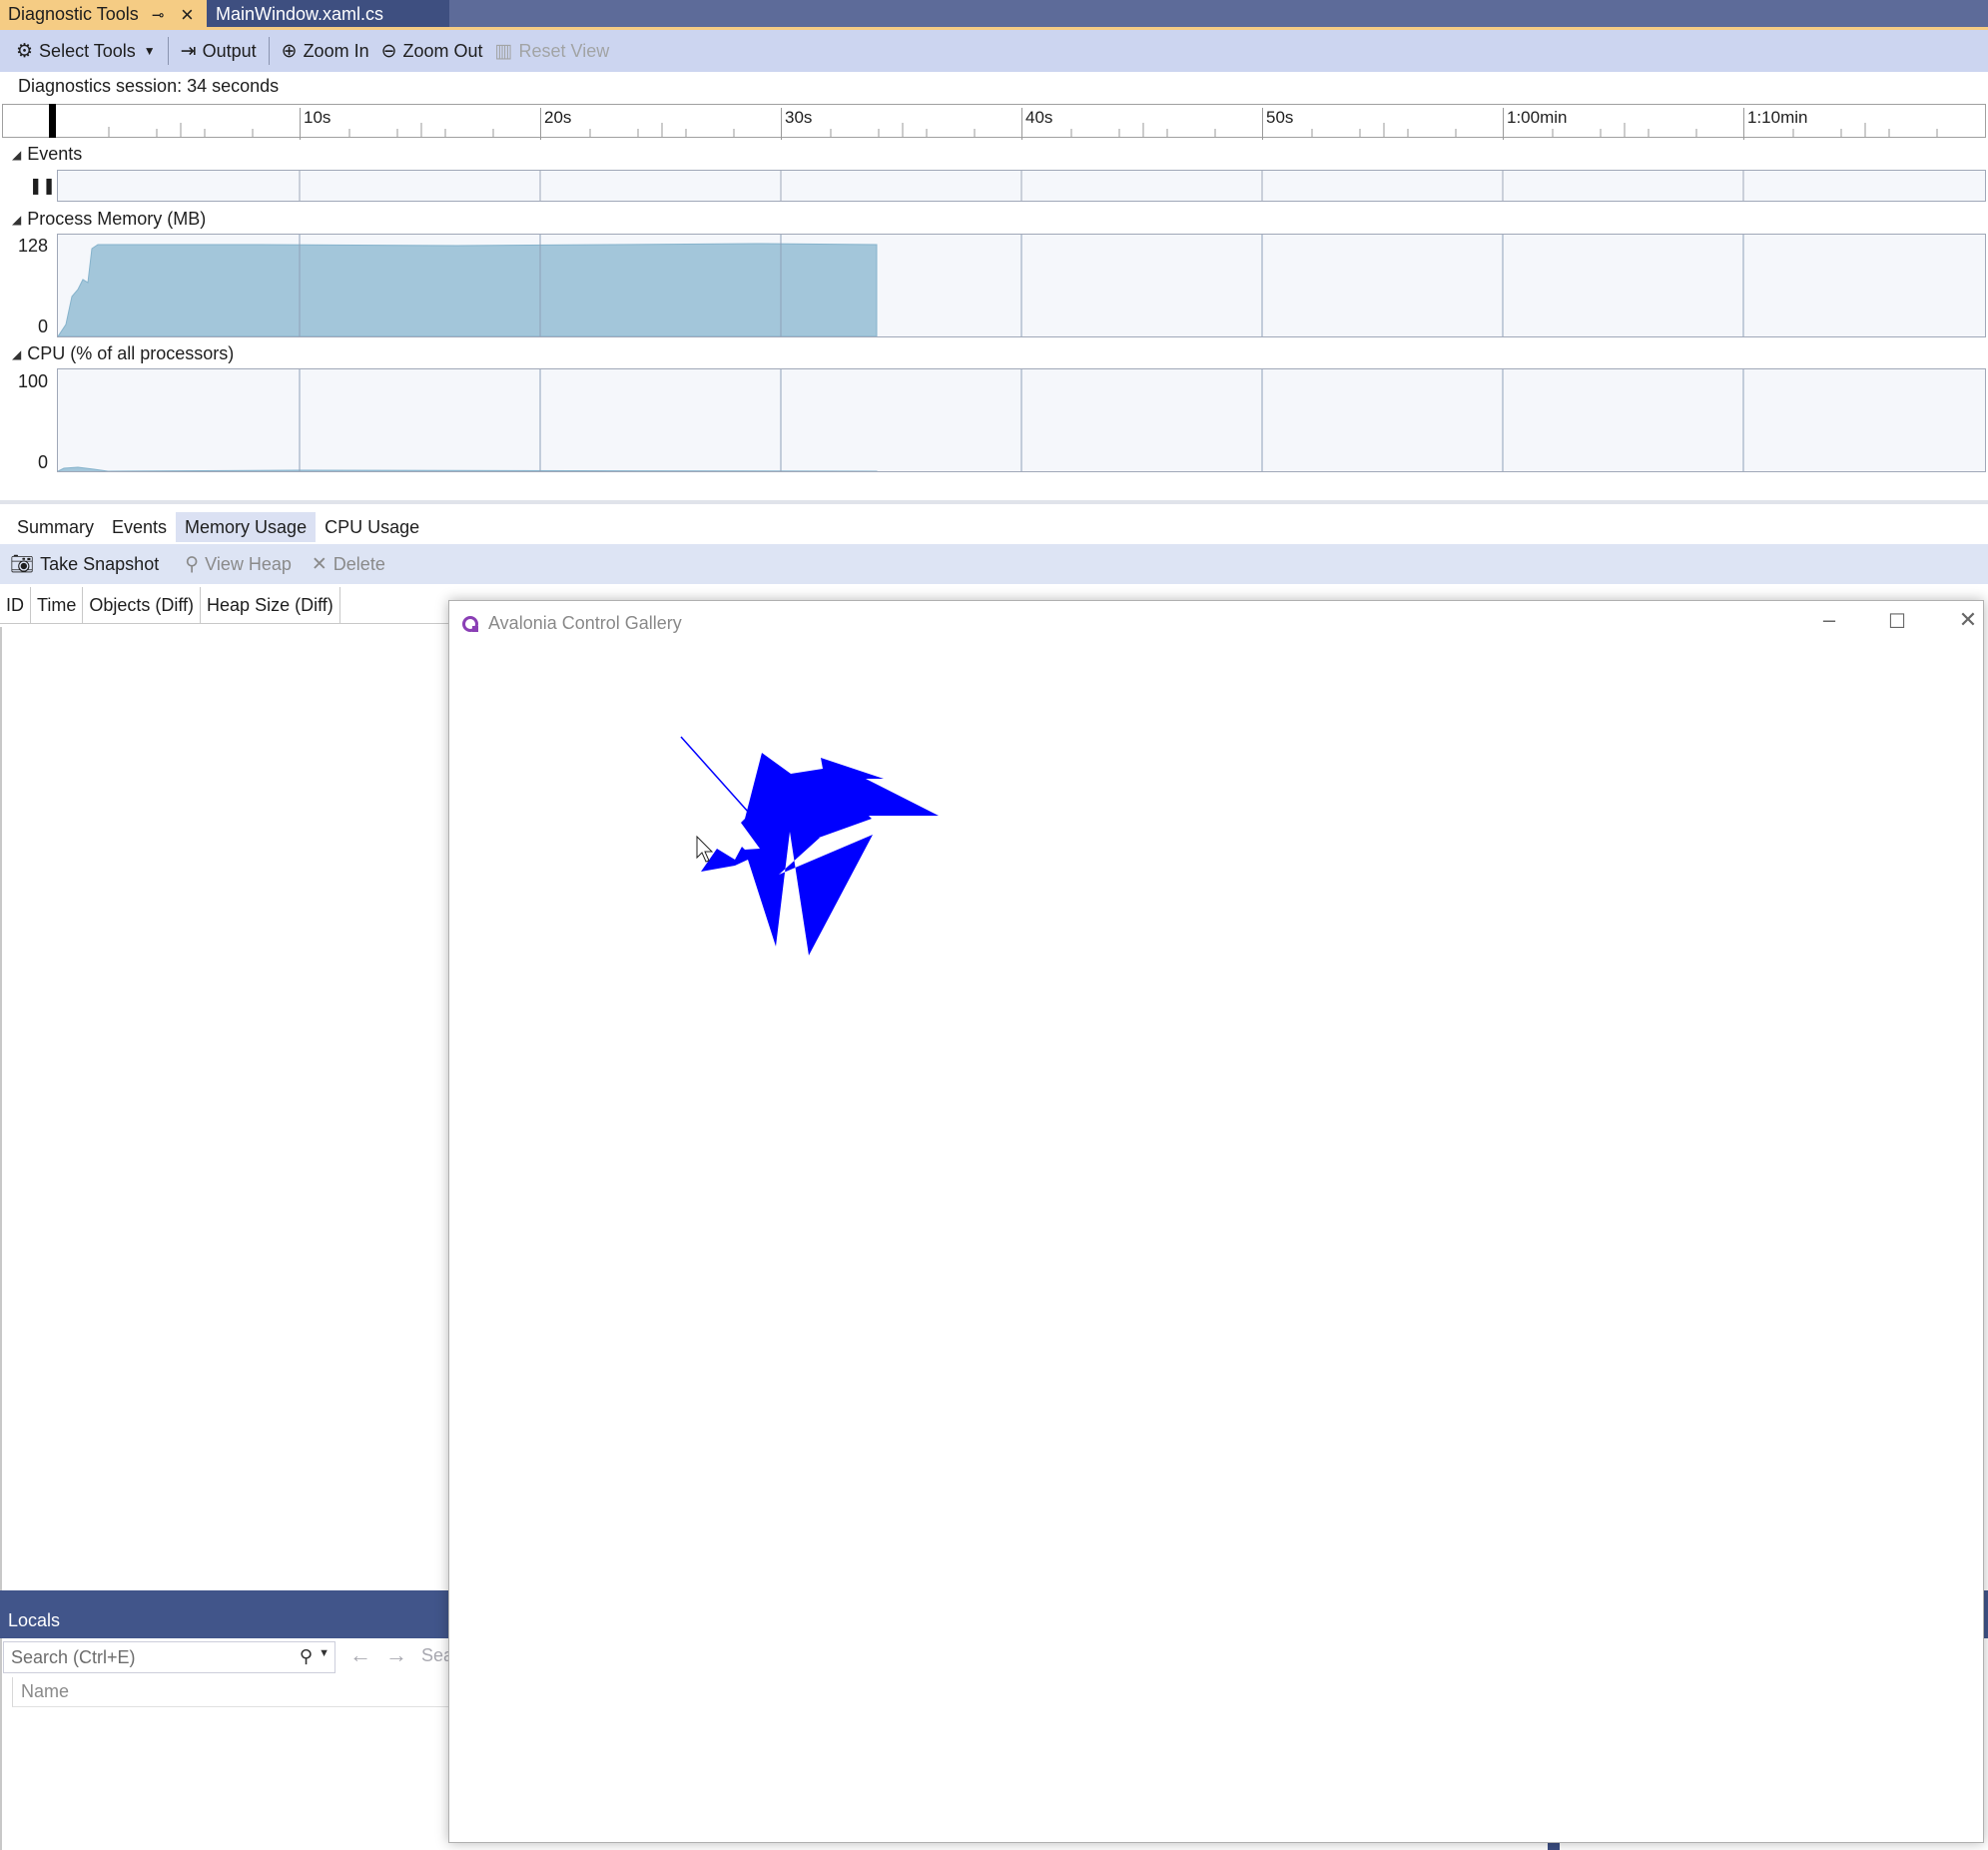 The height and width of the screenshot is (1850, 1988). Describe the element at coordinates (100, 563) in the screenshot. I see `take-snapshot-label: Take Snapshot` at that location.